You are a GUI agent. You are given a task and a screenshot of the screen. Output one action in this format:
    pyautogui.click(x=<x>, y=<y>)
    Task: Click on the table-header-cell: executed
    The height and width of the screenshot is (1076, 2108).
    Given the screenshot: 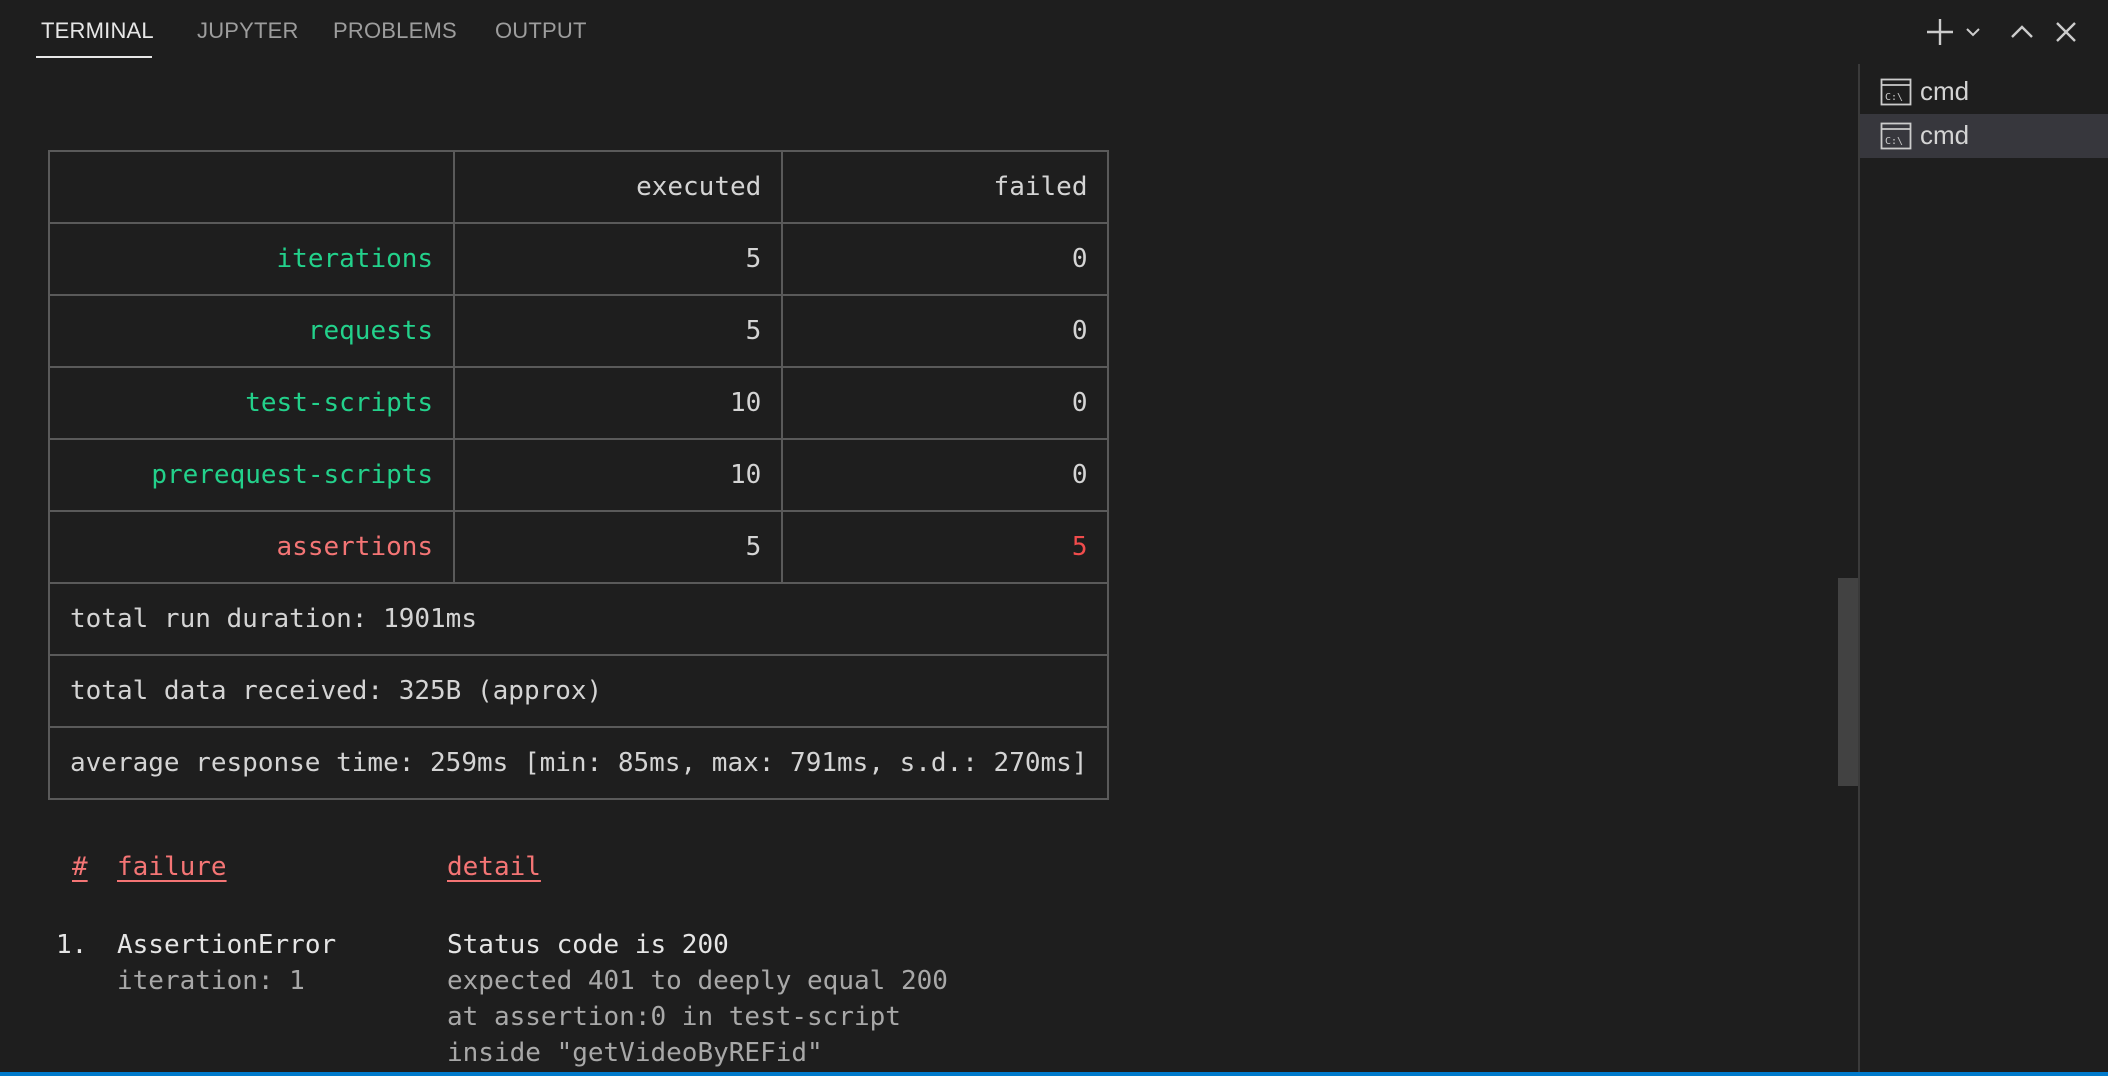 What is the action you would take?
    pyautogui.click(x=618, y=187)
    